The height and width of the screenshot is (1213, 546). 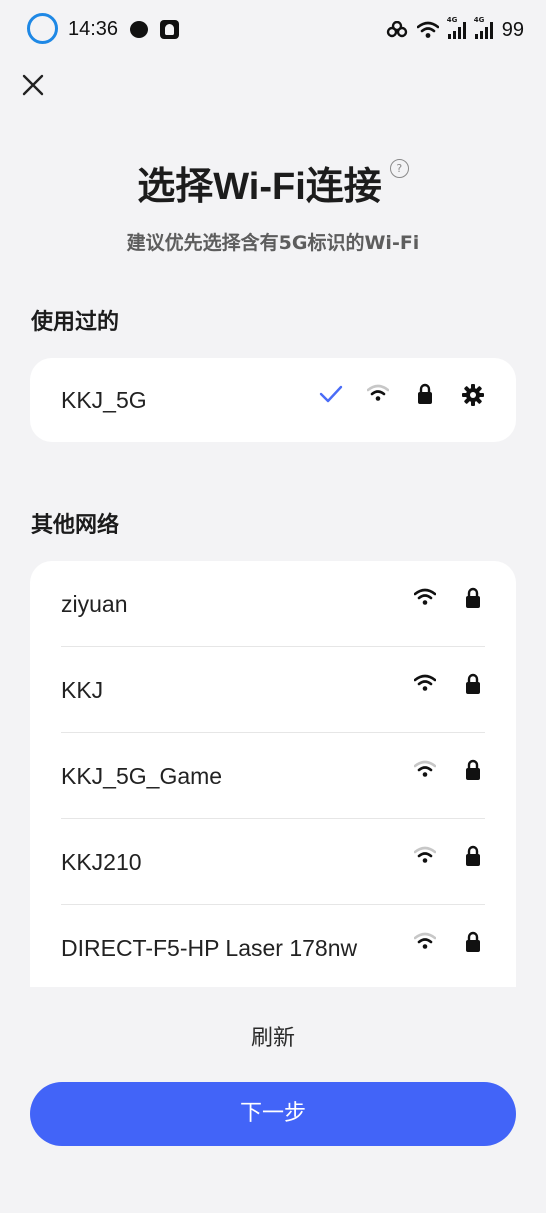 I want to click on section-label-other: 其他网络, so click(x=75, y=525).